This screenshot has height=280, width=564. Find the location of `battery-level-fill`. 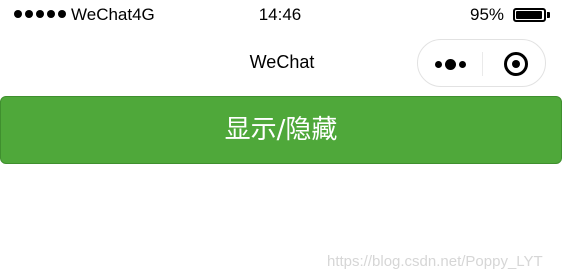

battery-level-fill is located at coordinates (529, 15).